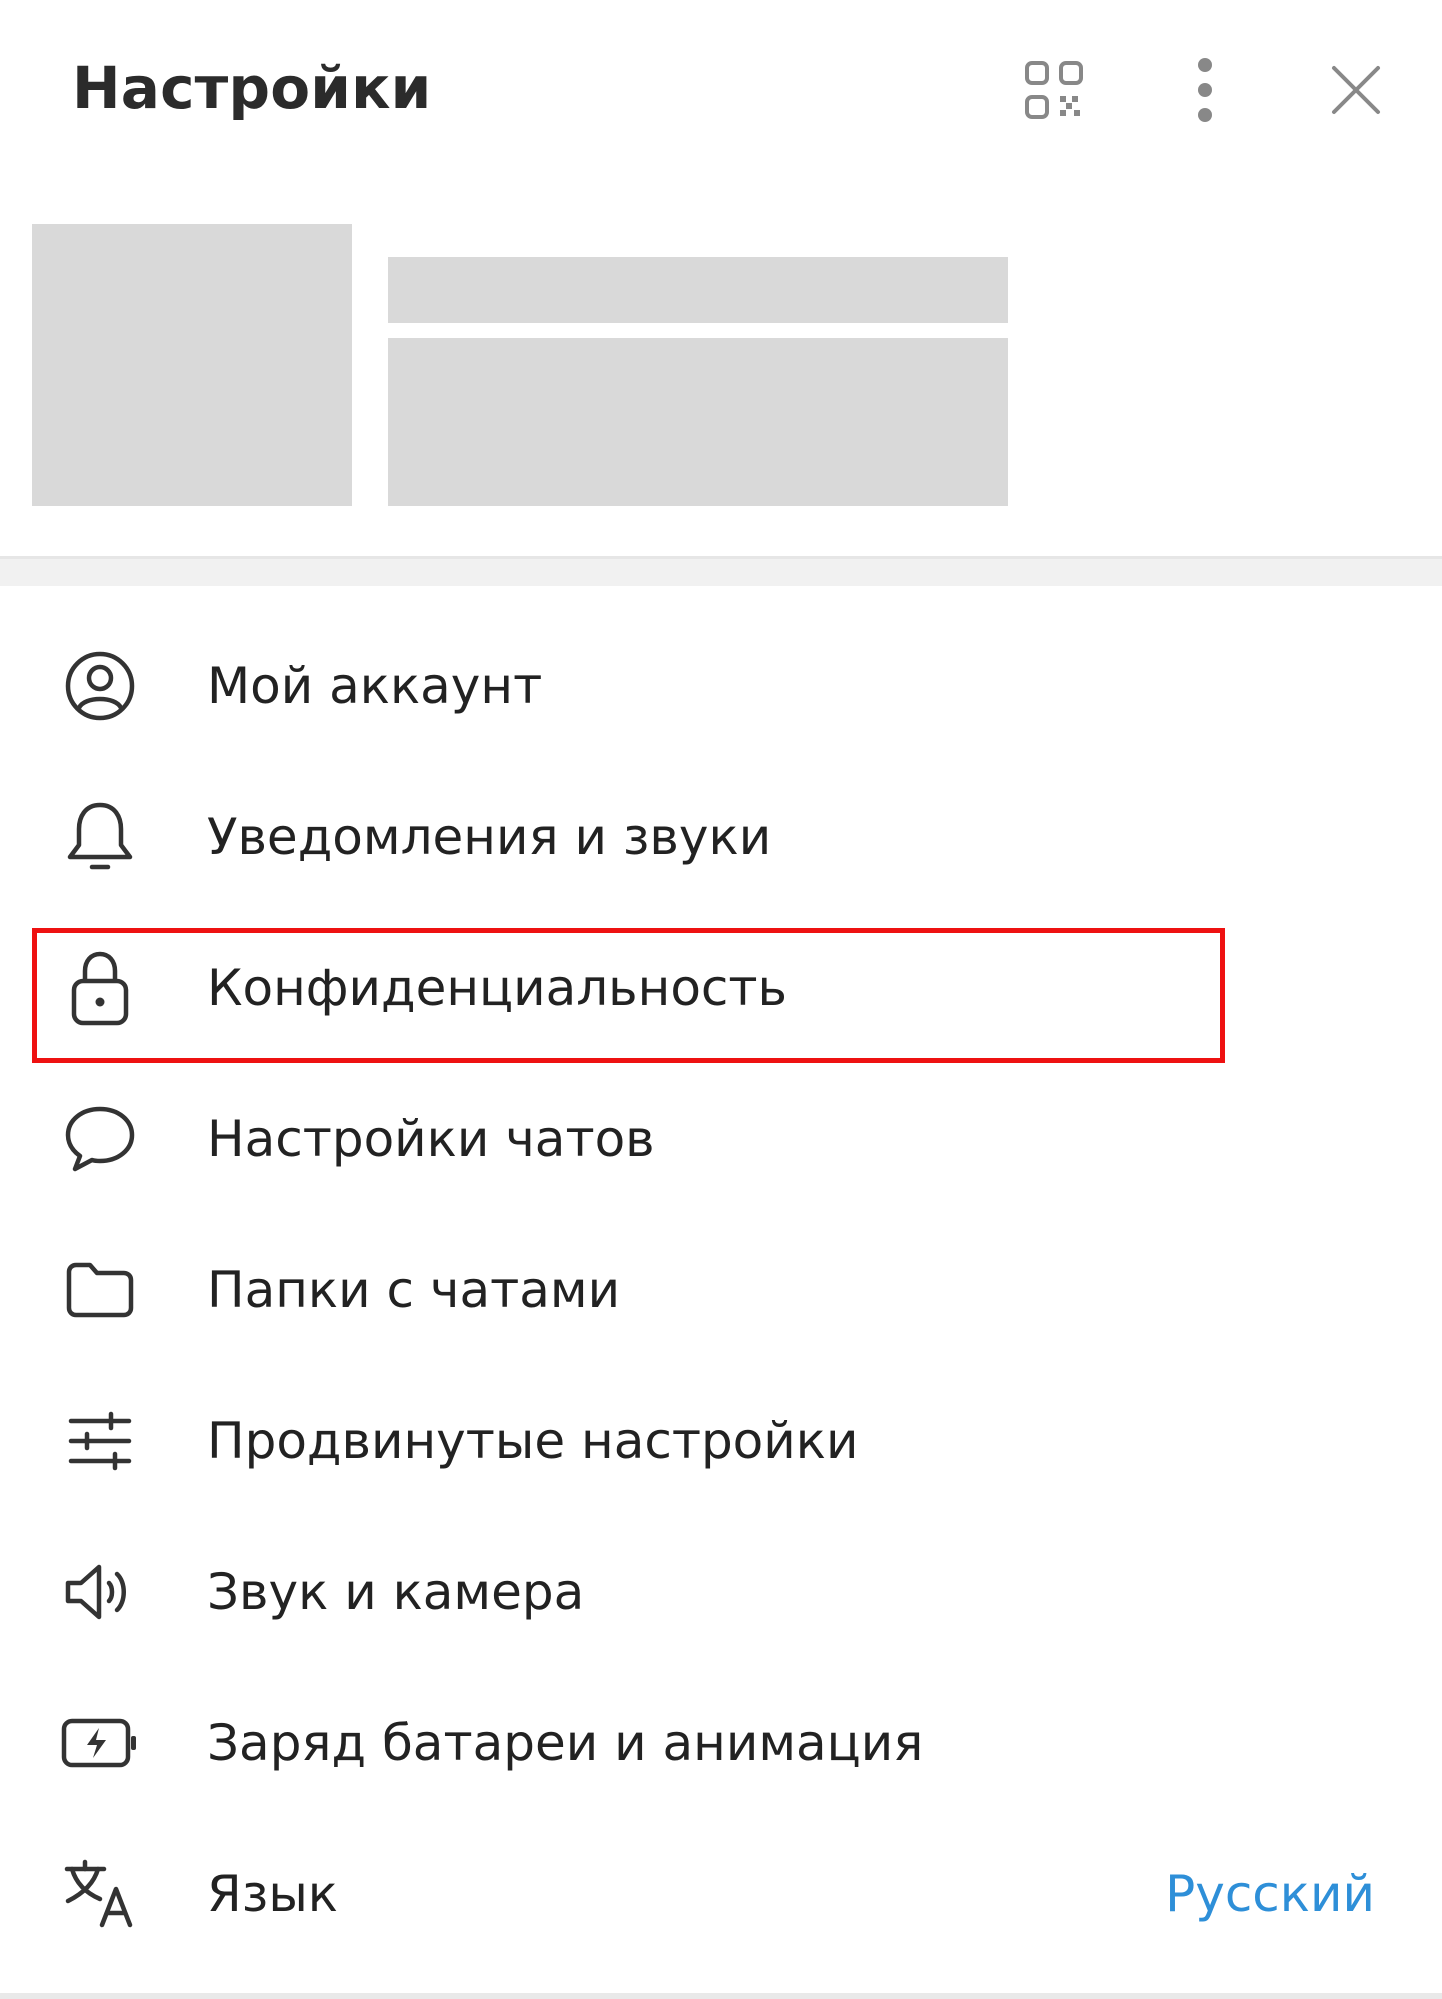  What do you see at coordinates (721, 1893) in the screenshot?
I see `menu-item-language: Язык Русский` at bounding box center [721, 1893].